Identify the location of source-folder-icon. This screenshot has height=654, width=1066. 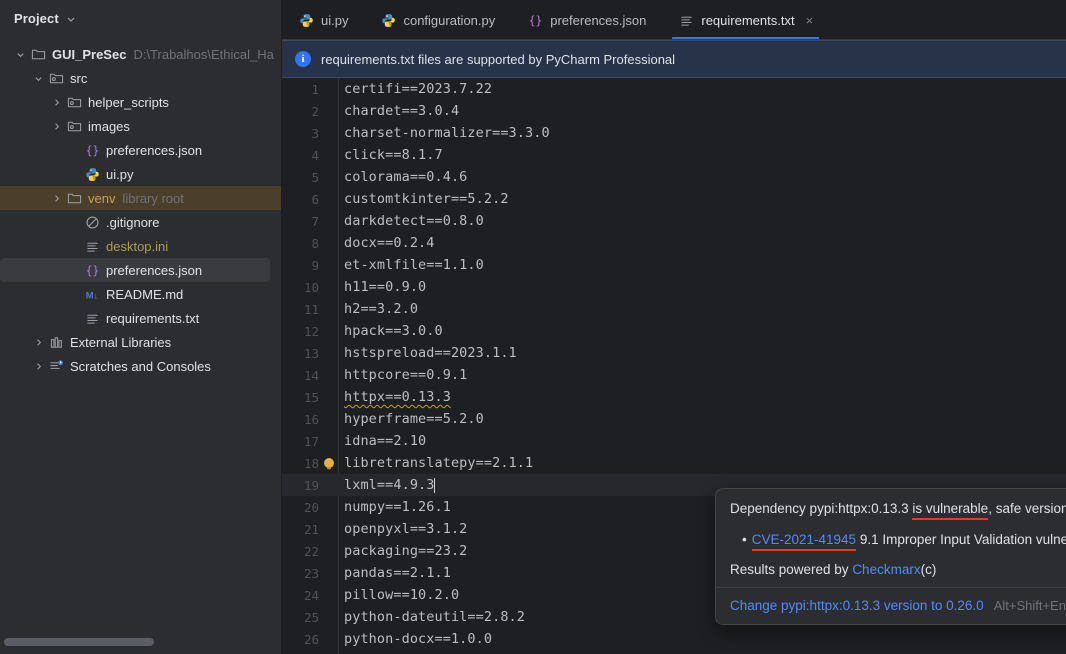
(74, 126).